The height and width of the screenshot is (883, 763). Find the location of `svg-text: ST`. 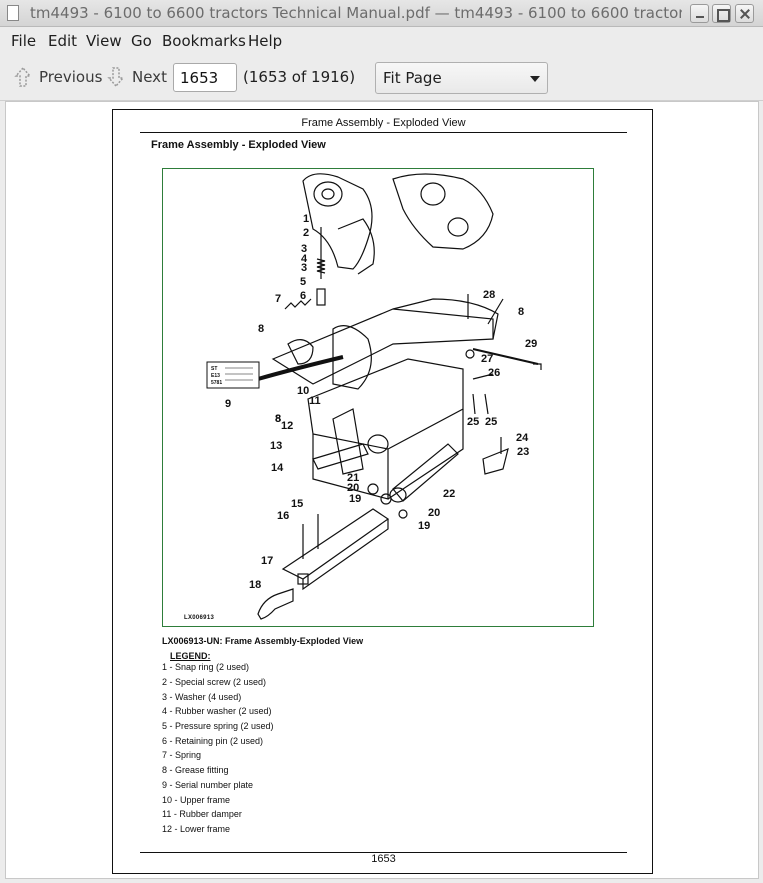

svg-text: ST is located at coordinates (214, 369).